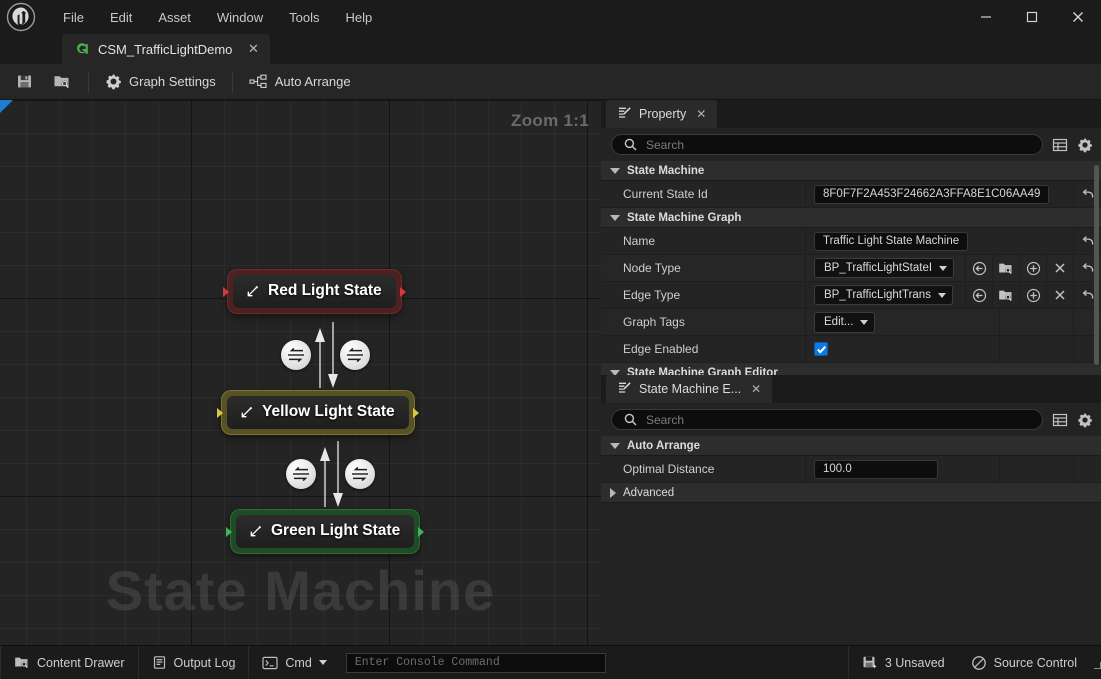 This screenshot has width=1101, height=679. Describe the element at coordinates (1096, 265) in the screenshot. I see `property-panel-scrollbar` at that location.